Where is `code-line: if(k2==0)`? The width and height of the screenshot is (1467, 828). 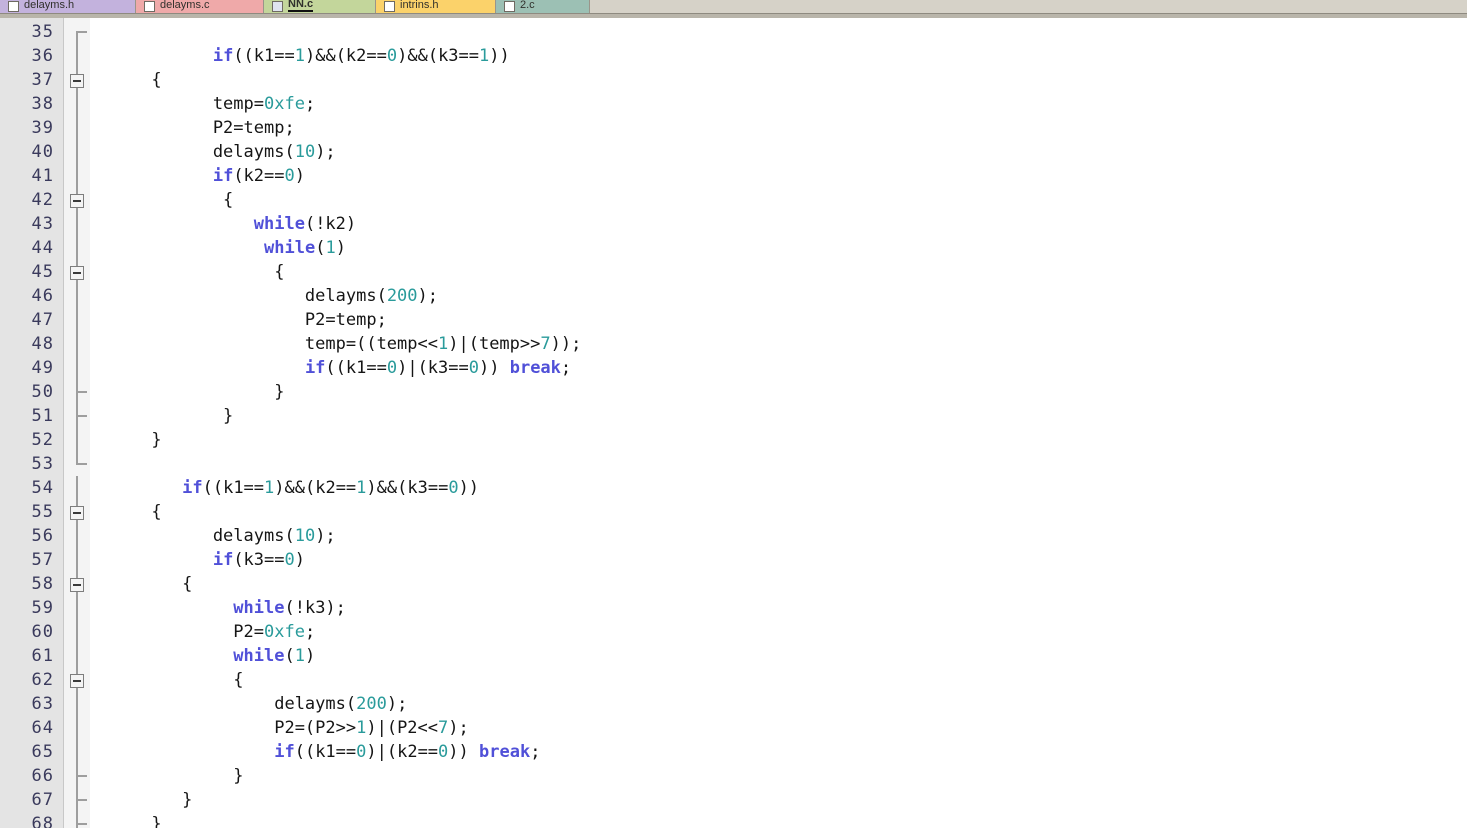 code-line: if(k2==0) is located at coordinates (778, 176).